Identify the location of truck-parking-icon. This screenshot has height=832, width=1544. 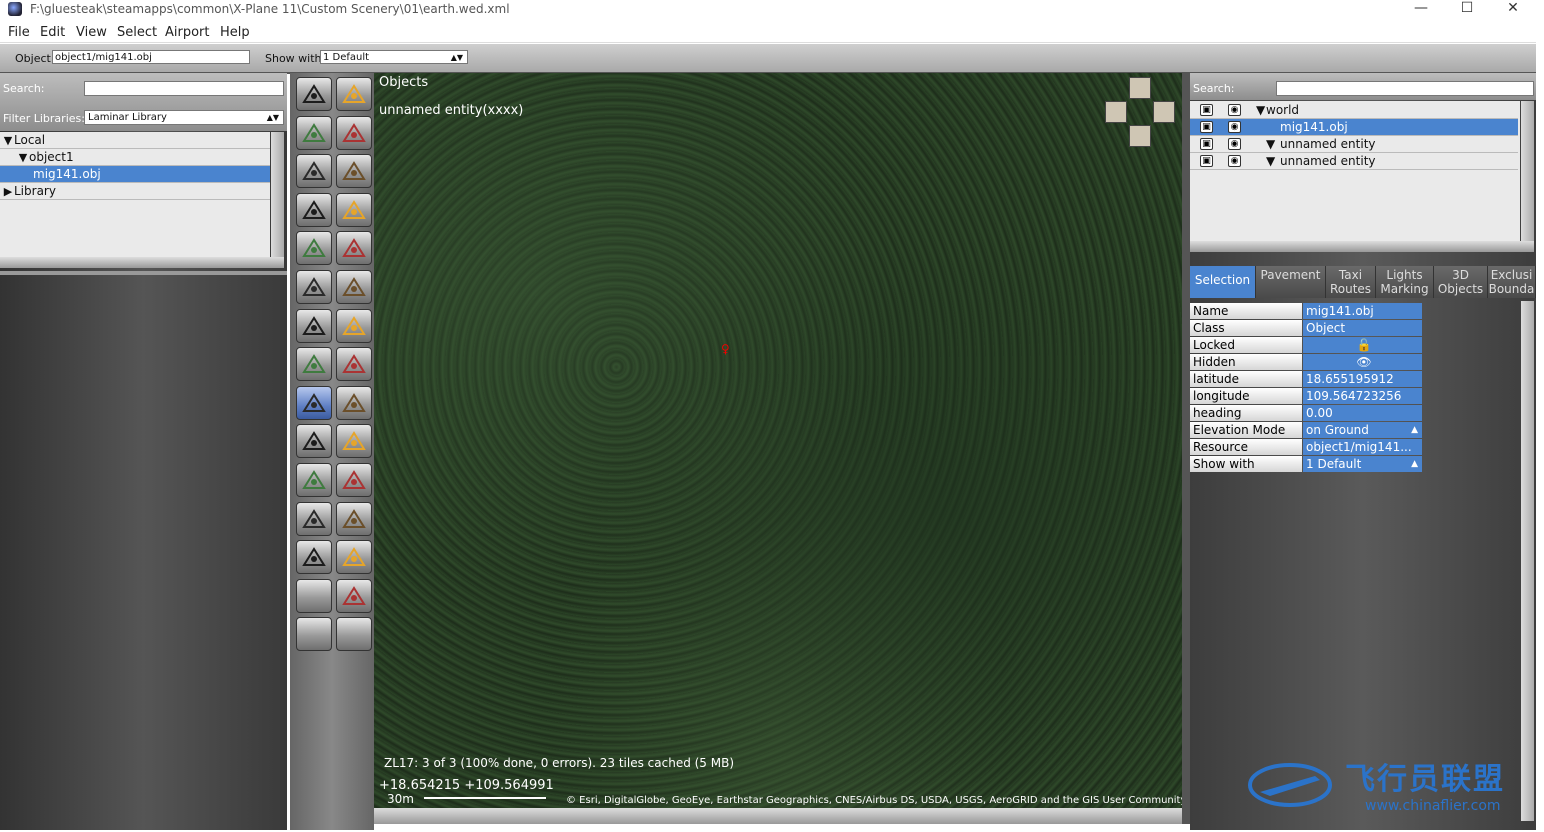
(314, 557).